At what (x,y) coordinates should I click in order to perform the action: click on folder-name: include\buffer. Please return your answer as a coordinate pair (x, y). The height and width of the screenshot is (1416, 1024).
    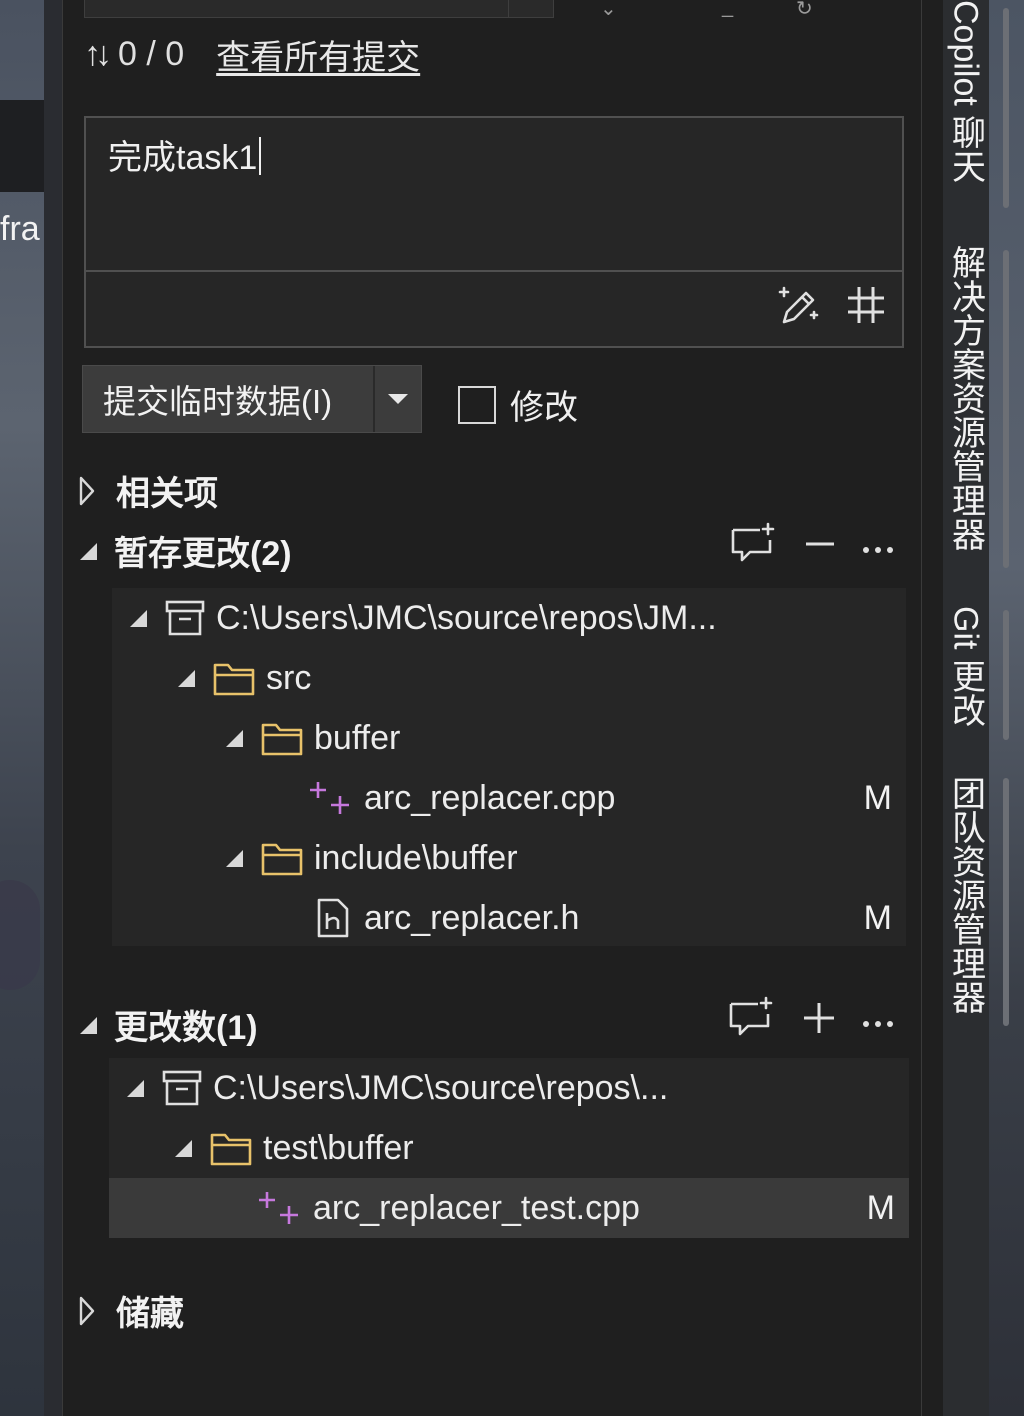
    Looking at the image, I should click on (416, 857).